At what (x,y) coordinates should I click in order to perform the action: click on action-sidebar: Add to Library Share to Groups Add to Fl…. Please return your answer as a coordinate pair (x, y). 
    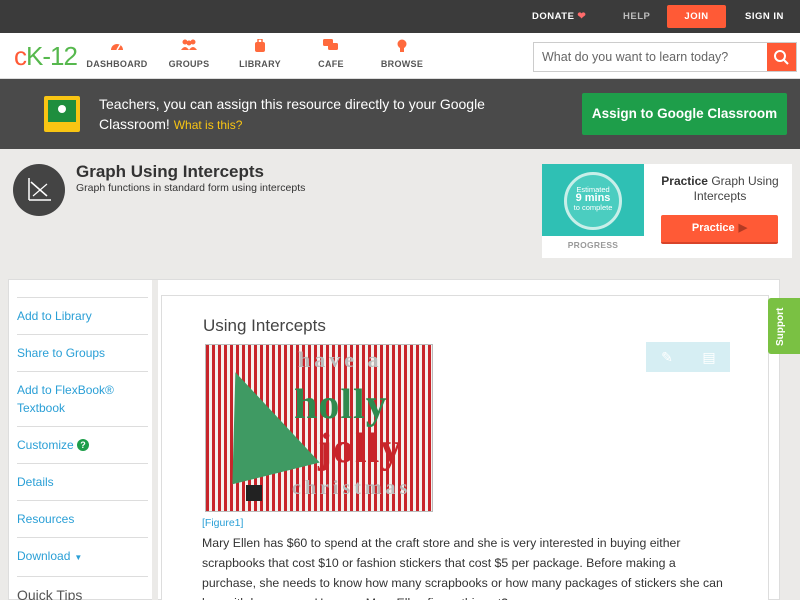
    Looking at the image, I should click on (82, 448).